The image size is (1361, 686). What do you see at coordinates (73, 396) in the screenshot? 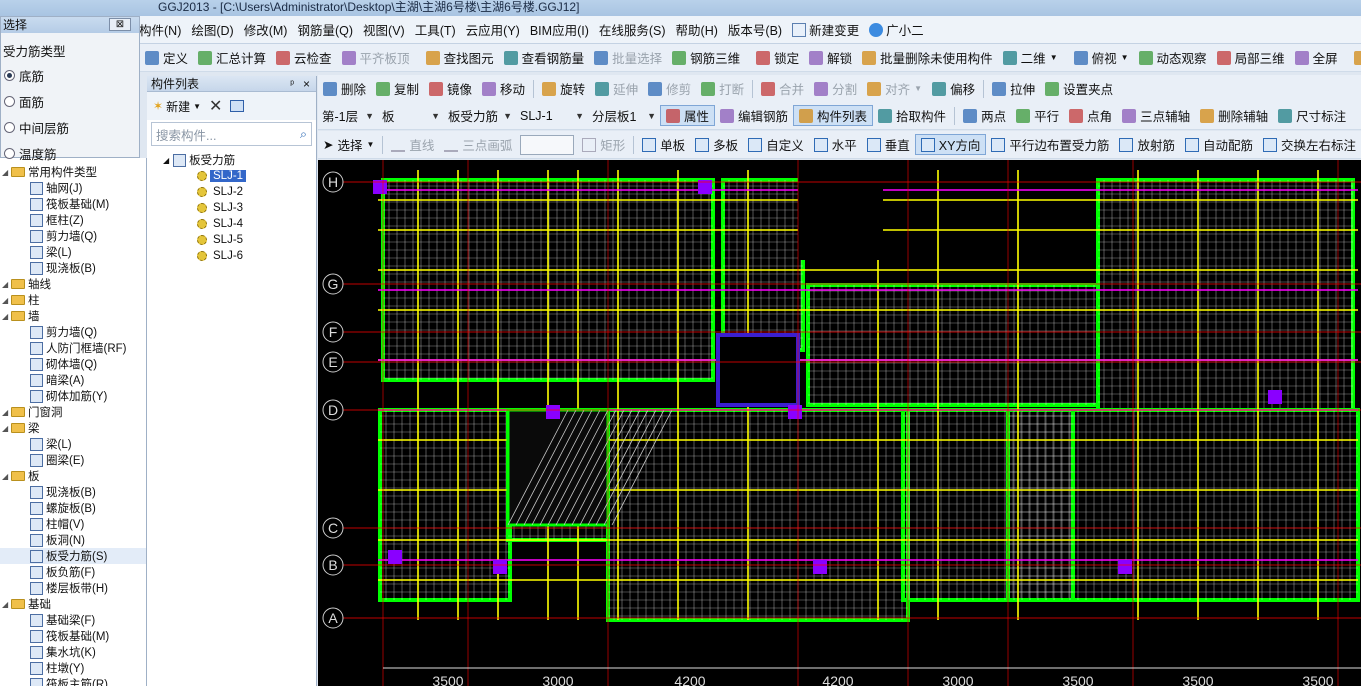
I see `tree-item: 砌体加筋(Y)` at bounding box center [73, 396].